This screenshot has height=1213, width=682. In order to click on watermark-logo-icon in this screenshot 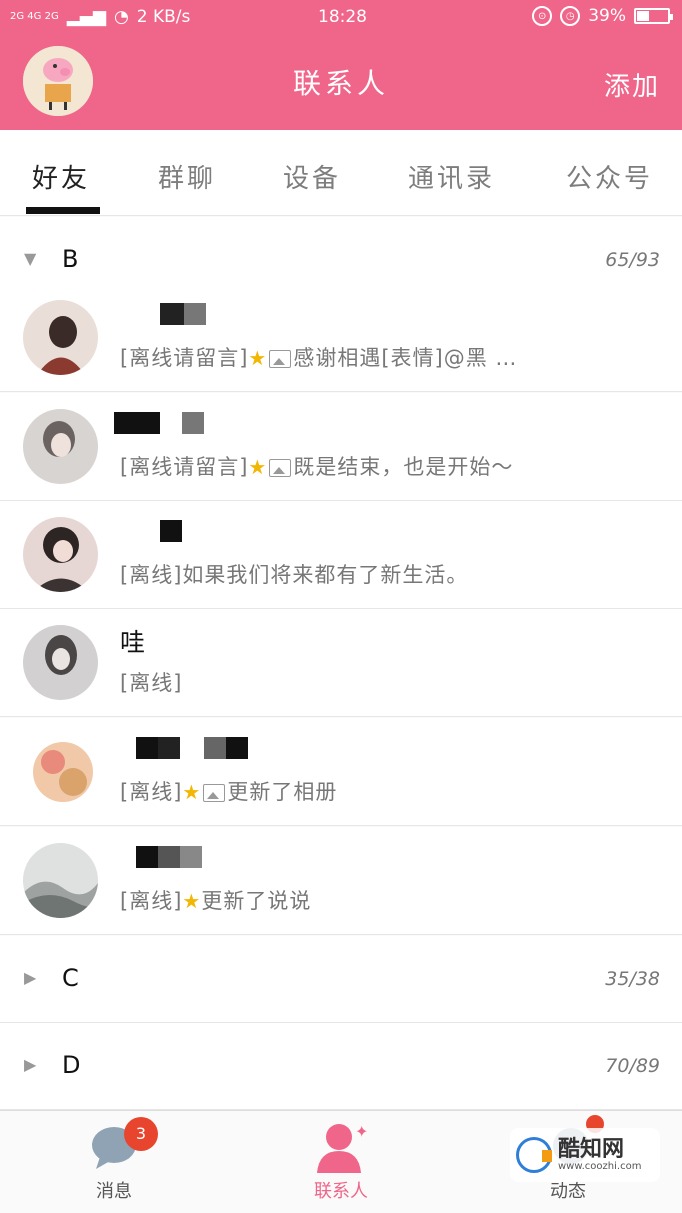, I will do `click(534, 1155)`.